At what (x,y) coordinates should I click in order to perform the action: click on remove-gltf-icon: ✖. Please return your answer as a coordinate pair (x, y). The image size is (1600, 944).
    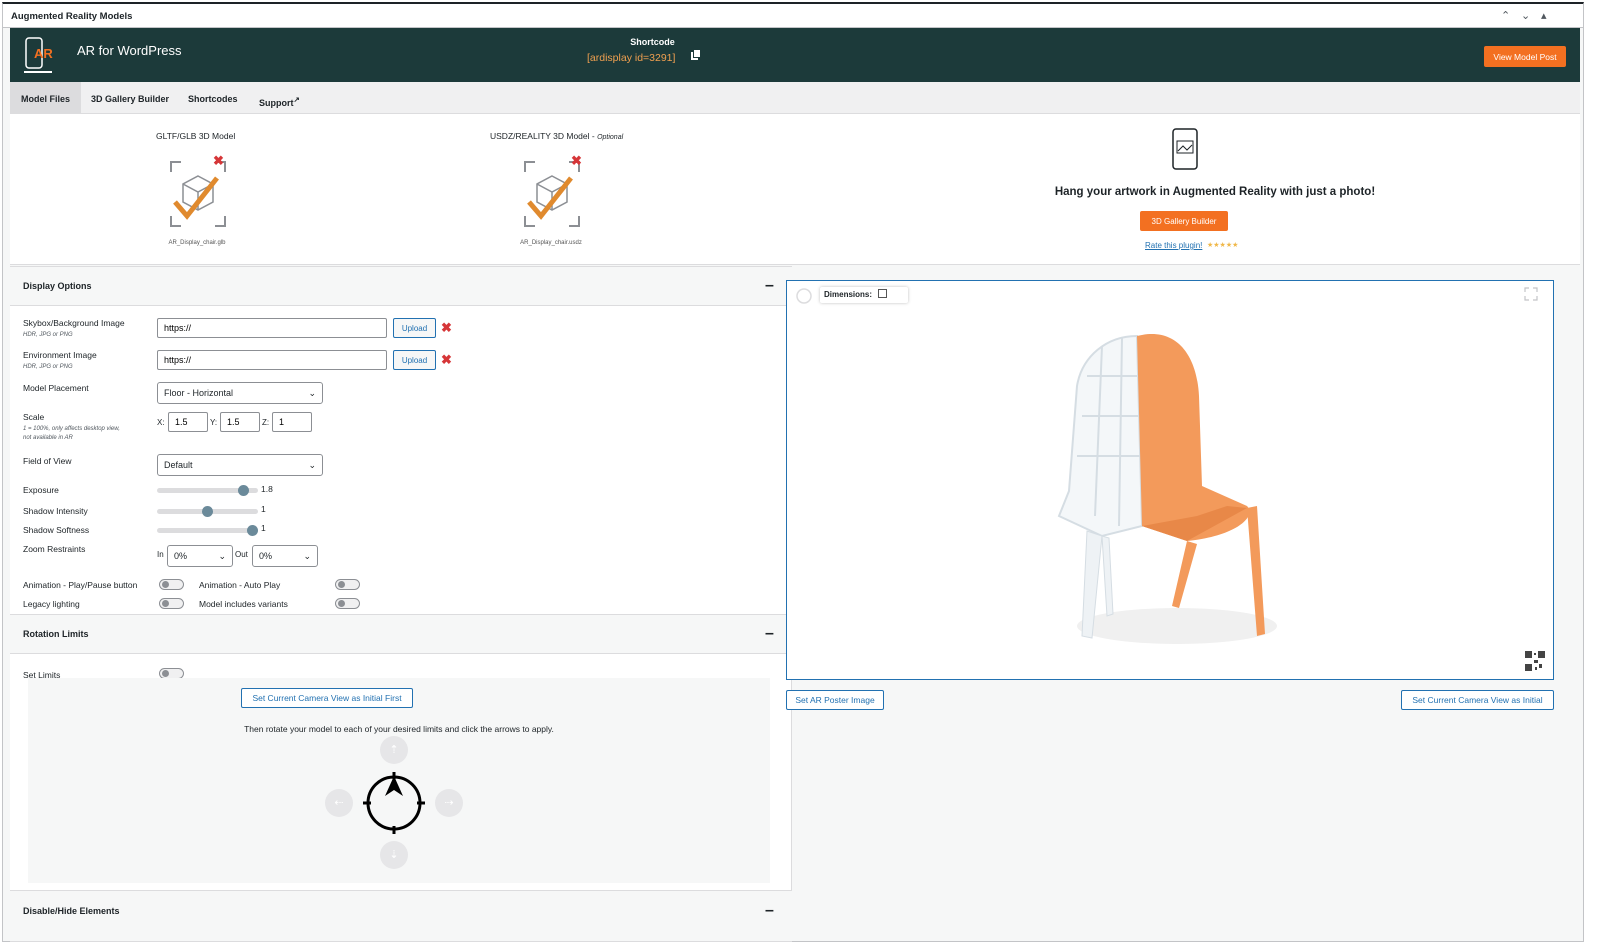
    Looking at the image, I should click on (218, 160).